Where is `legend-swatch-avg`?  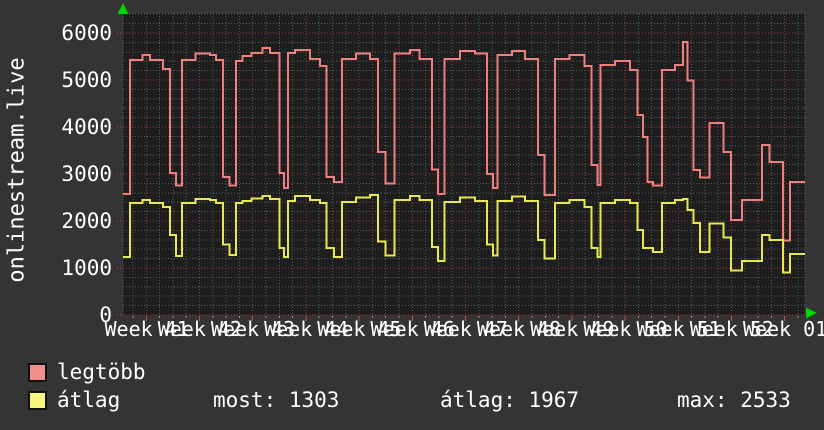 legend-swatch-avg is located at coordinates (37, 400).